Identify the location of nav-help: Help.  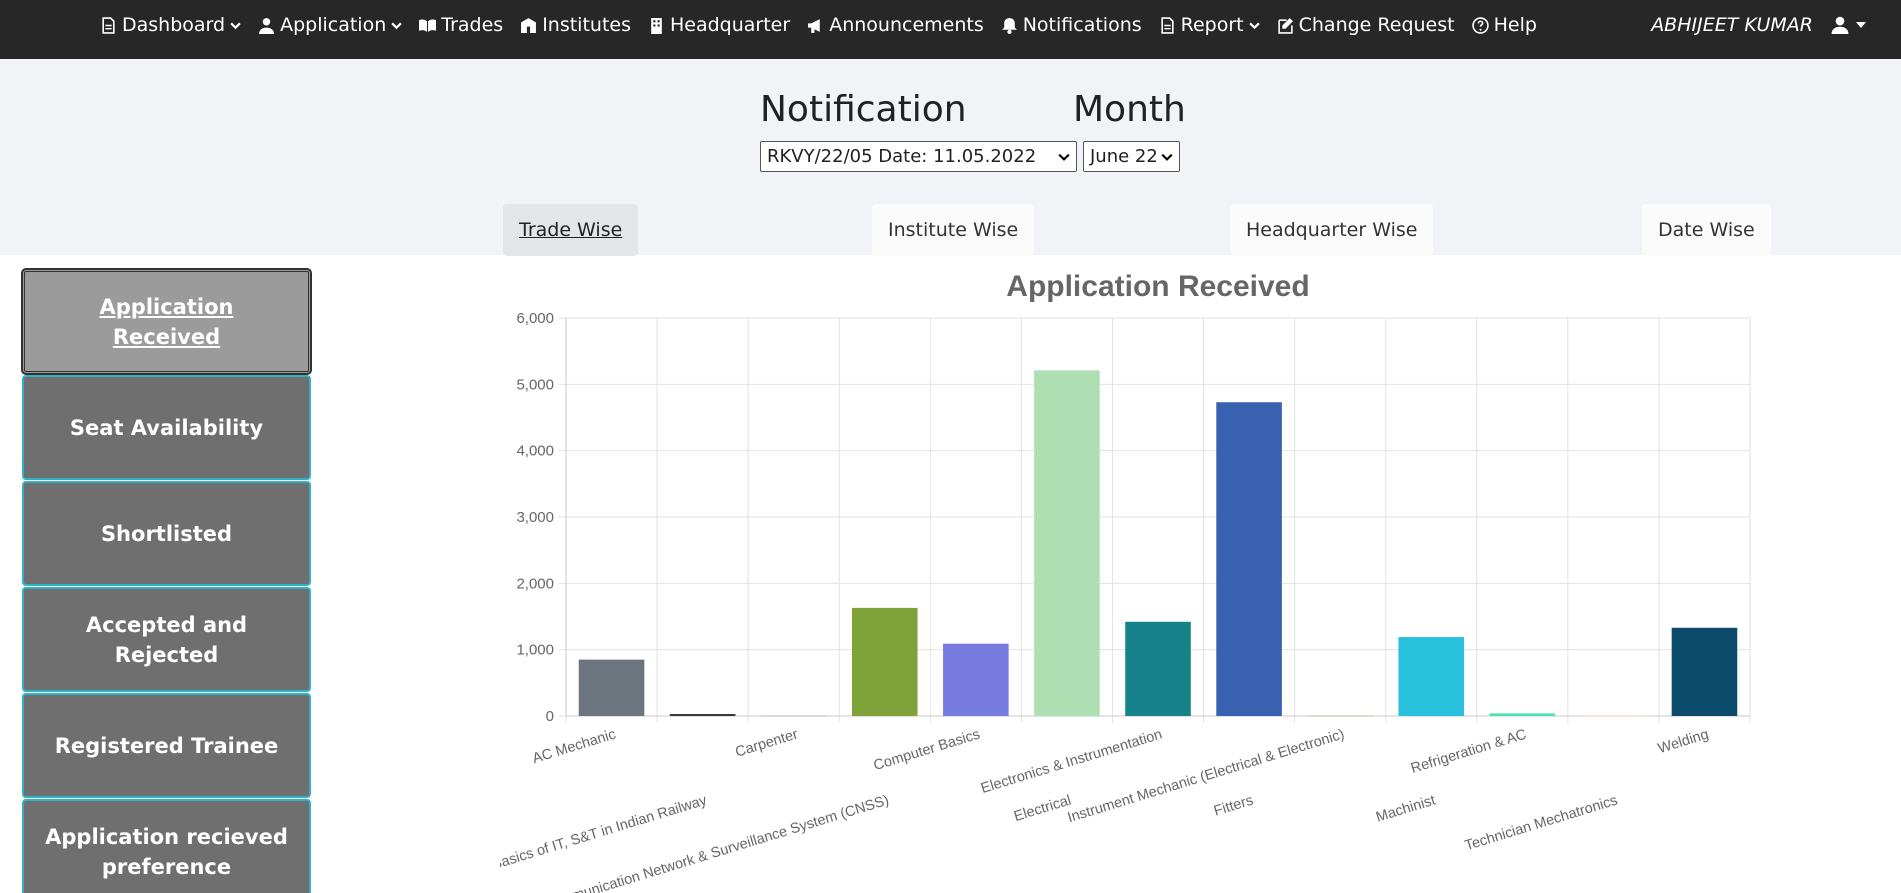
(1504, 25).